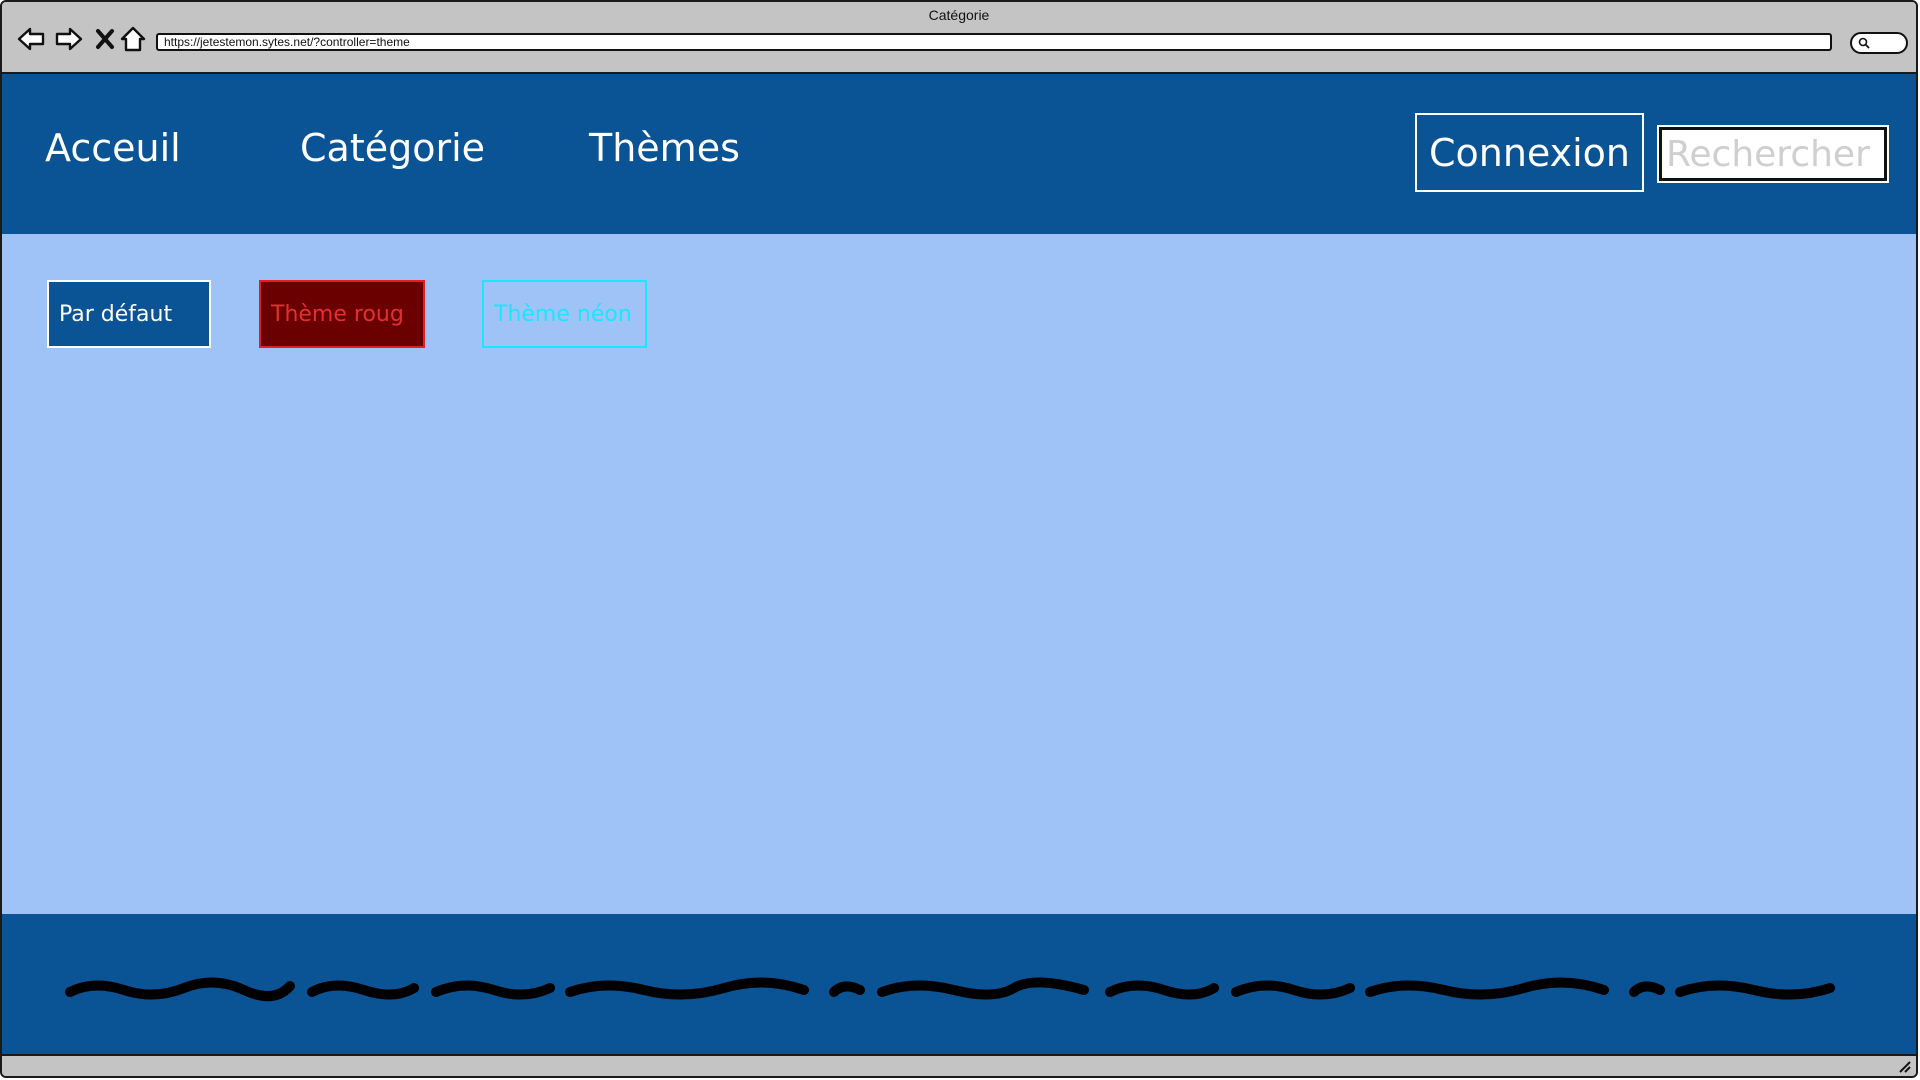  Describe the element at coordinates (1529, 152) in the screenshot. I see `login-button: Connexion` at that location.